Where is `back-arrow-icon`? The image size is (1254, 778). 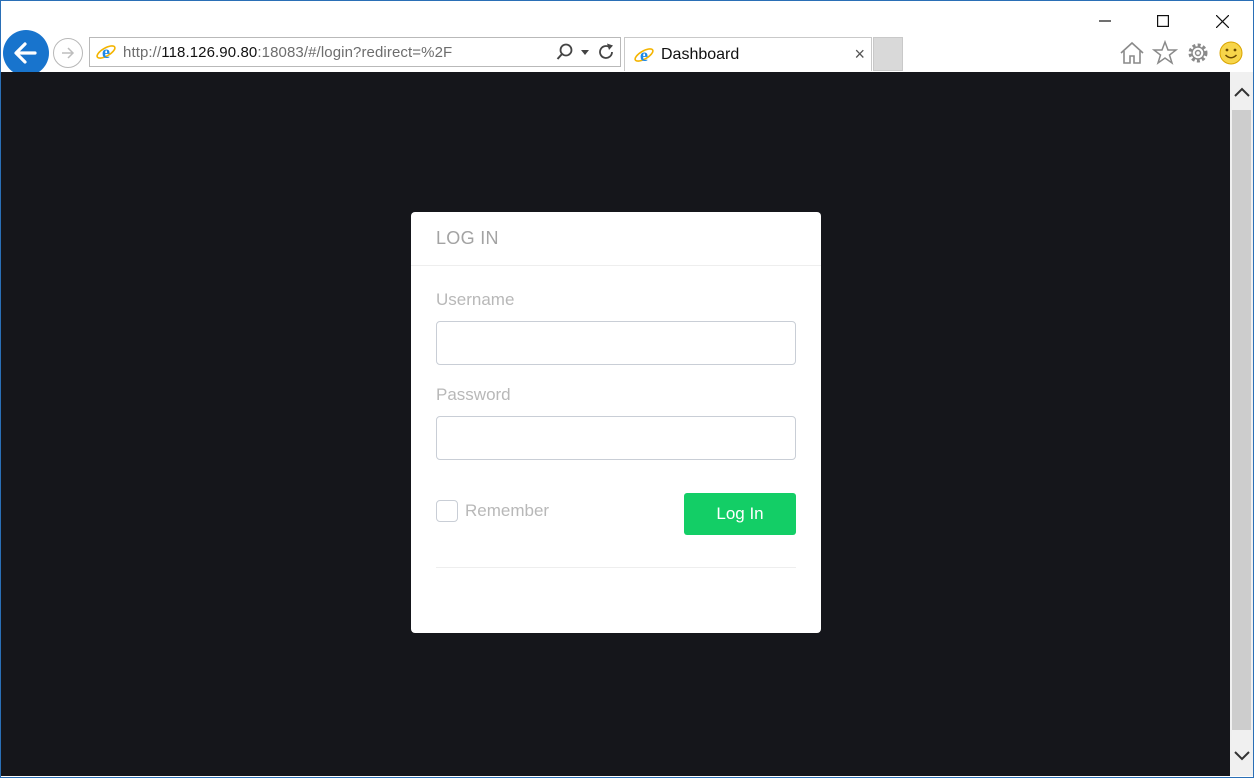
back-arrow-icon is located at coordinates (25, 53).